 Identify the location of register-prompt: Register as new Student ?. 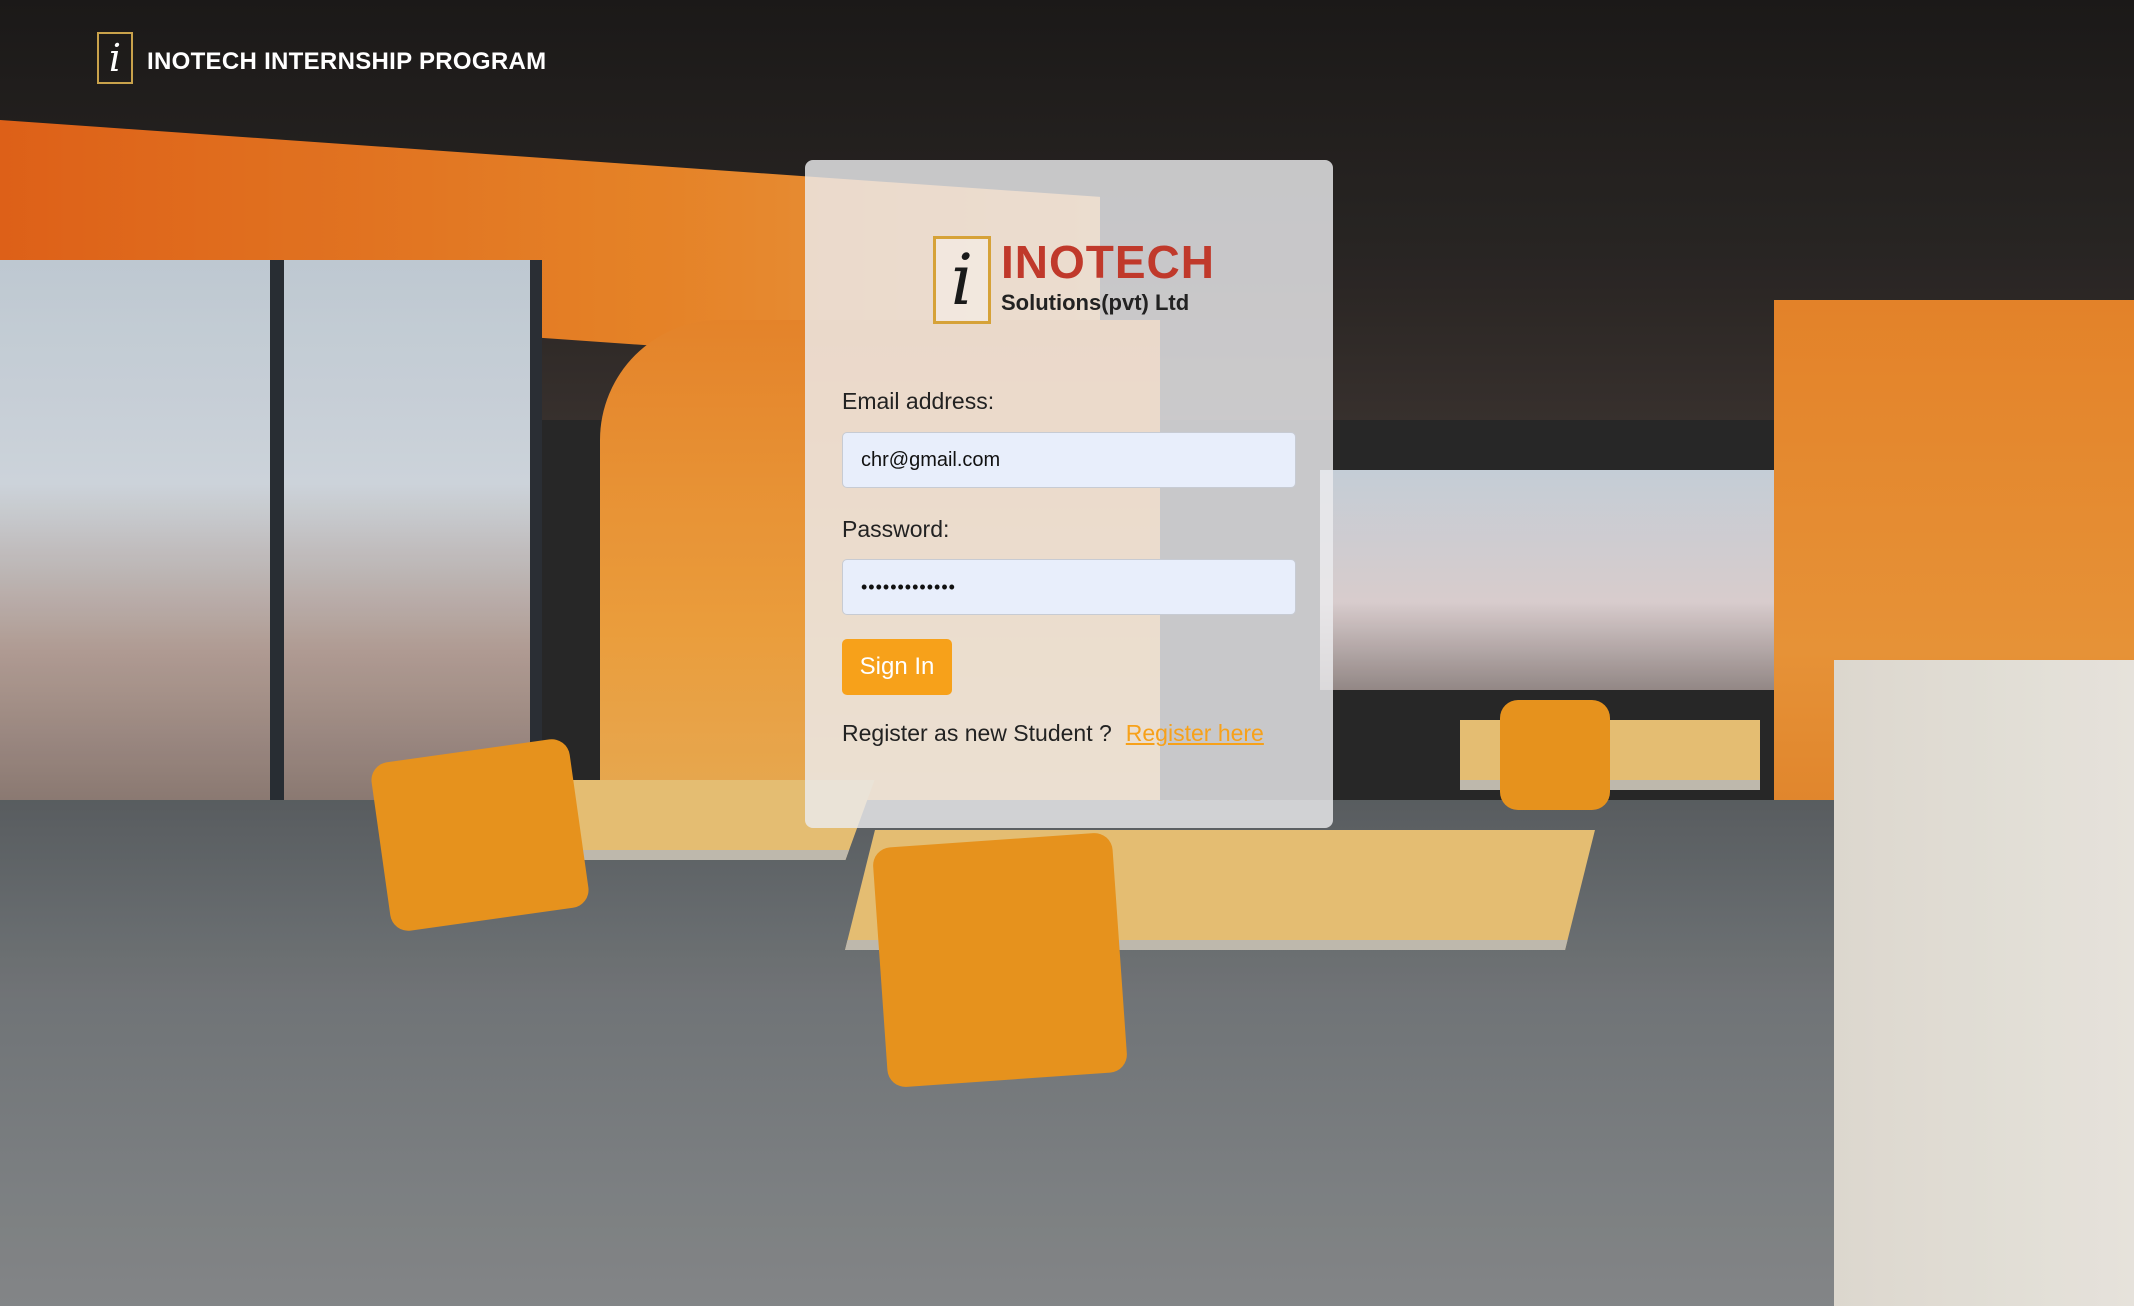
(977, 733).